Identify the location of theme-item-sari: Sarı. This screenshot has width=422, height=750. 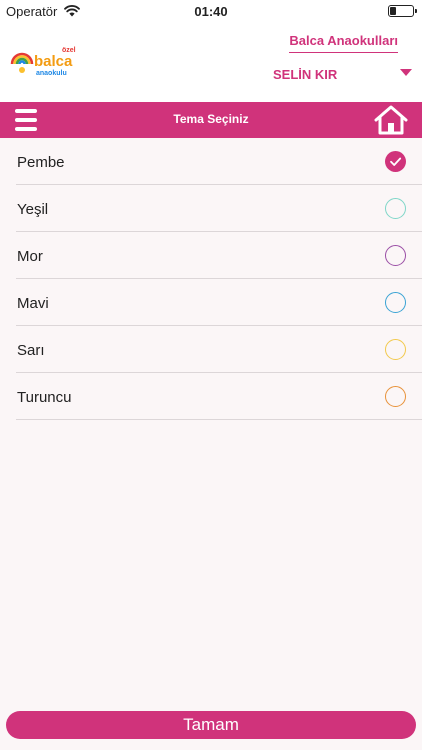
(219, 349).